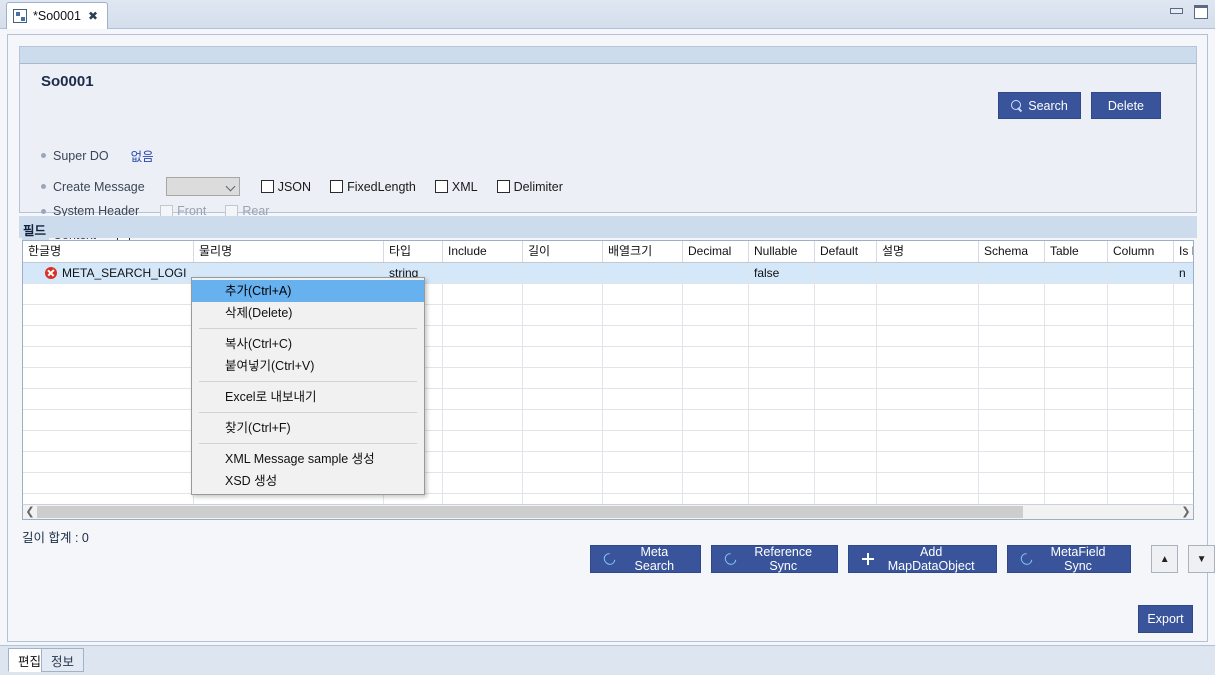  I want to click on reference-sync-button: Reference Sync, so click(774, 559).